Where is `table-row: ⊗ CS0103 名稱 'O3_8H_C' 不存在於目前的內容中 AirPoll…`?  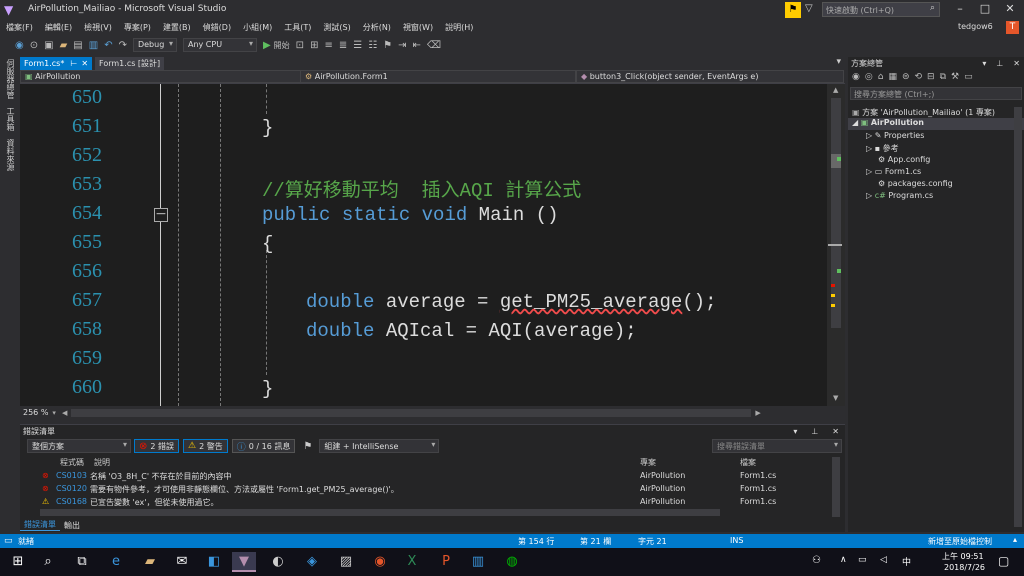
table-row: ⊗ CS0103 名稱 'O3_8H_C' 不存在於目前的內容中 AirPoll… is located at coordinates (435, 477).